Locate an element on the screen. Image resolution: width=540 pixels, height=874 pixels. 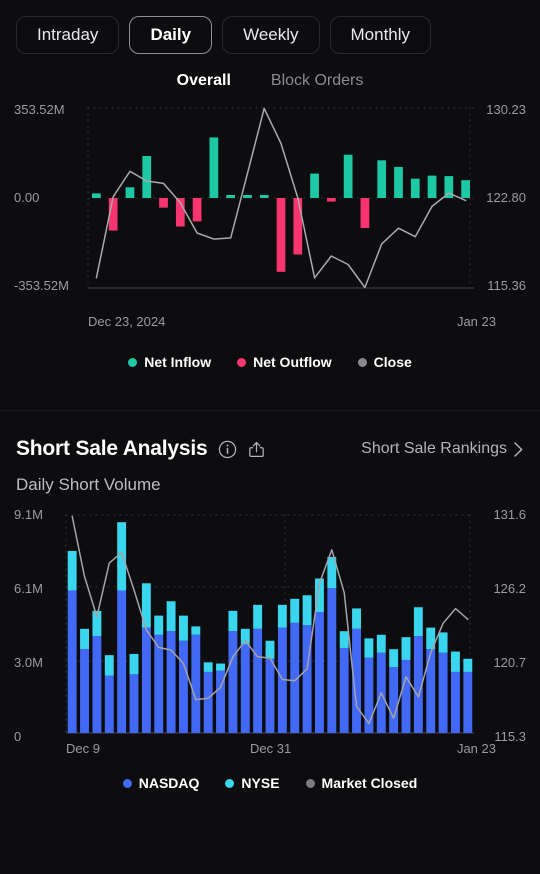
period-tab-daily: Daily is located at coordinates (171, 35).